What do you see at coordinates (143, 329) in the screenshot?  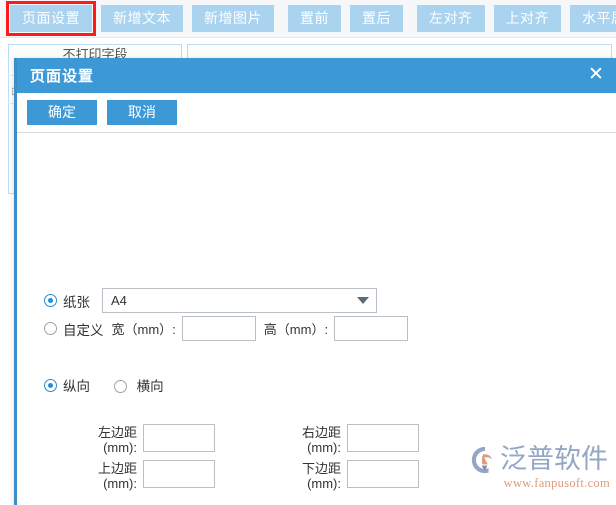 I see `width-label: 宽（mm）:` at bounding box center [143, 329].